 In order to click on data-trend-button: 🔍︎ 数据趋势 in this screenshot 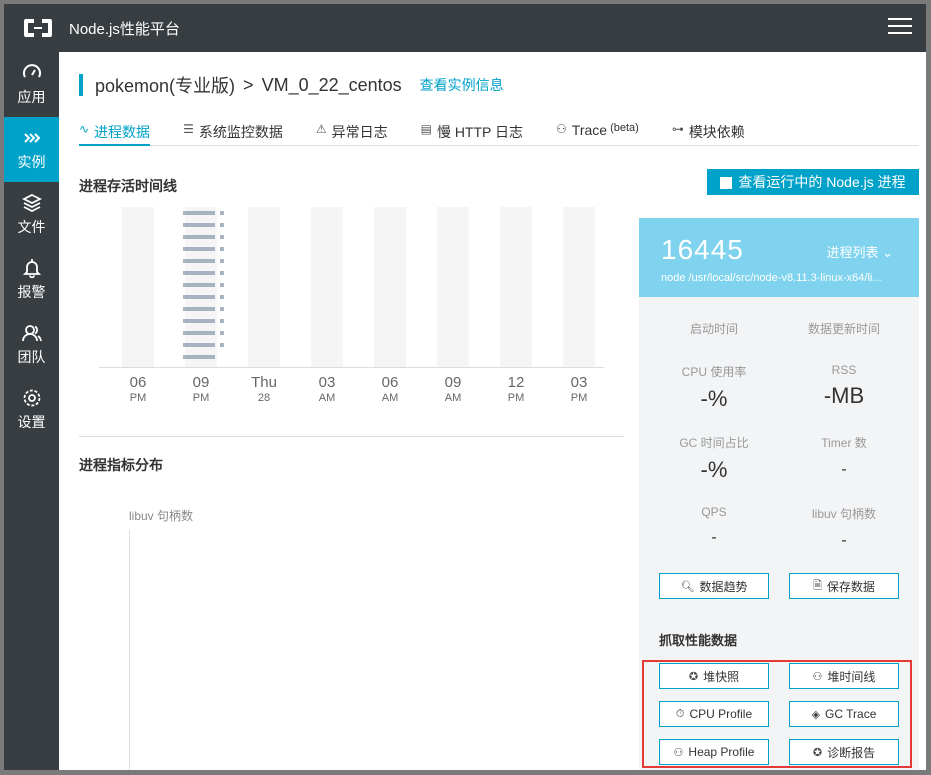, I will do `click(714, 586)`.